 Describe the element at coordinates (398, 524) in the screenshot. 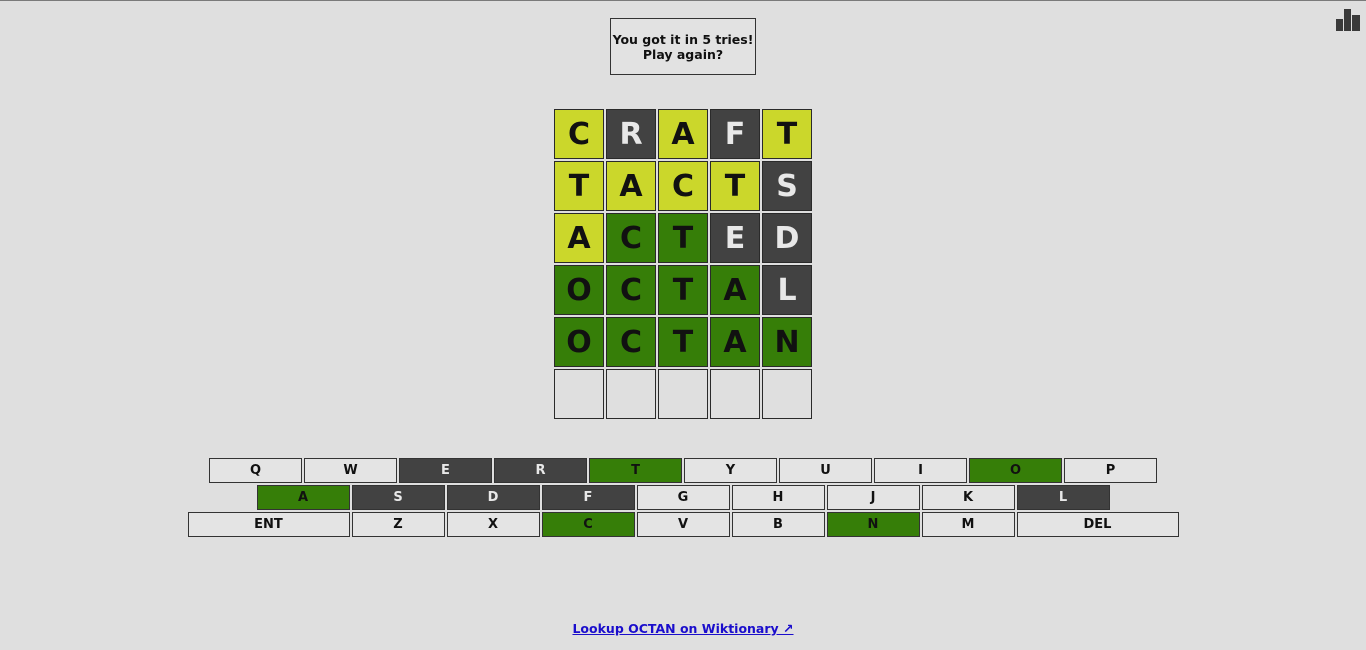

I see `key-z: Z` at that location.